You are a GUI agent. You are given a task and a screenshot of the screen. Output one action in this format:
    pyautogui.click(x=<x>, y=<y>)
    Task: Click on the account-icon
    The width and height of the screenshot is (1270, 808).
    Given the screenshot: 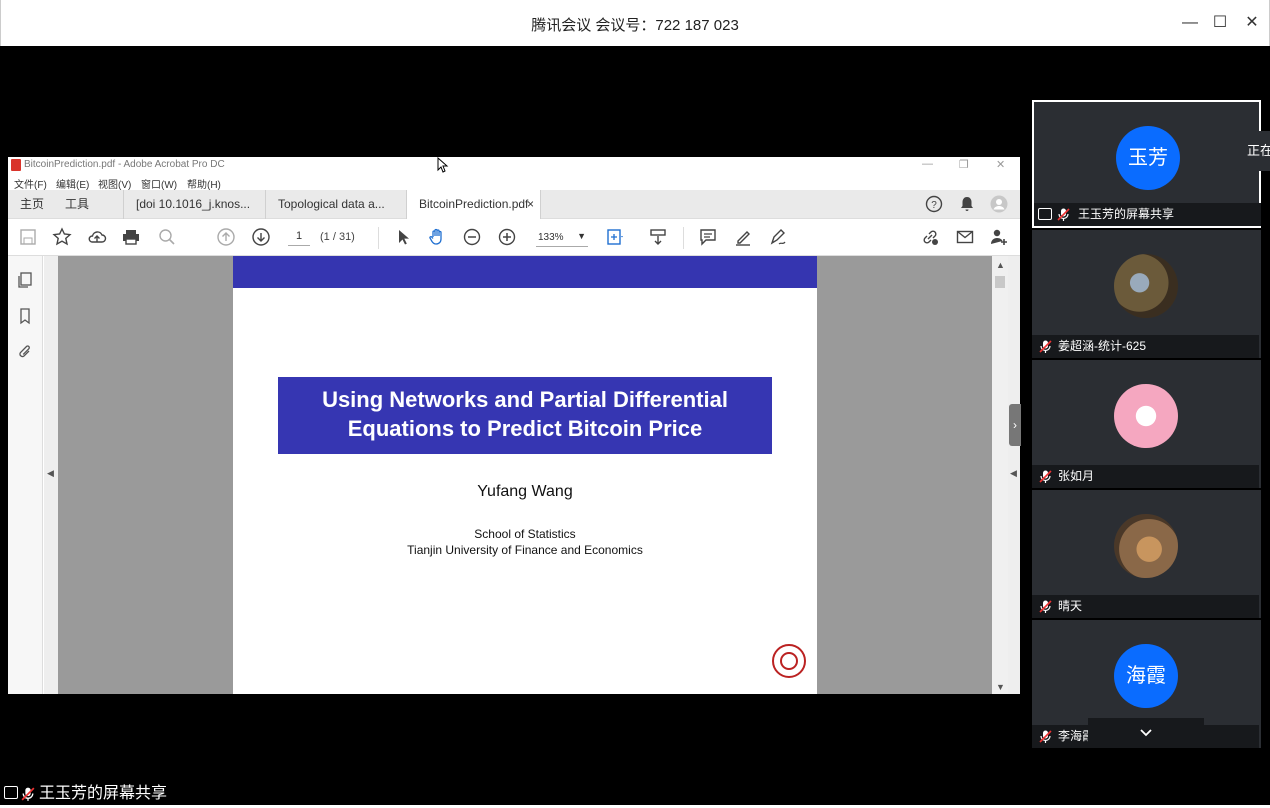 What is the action you would take?
    pyautogui.click(x=999, y=204)
    